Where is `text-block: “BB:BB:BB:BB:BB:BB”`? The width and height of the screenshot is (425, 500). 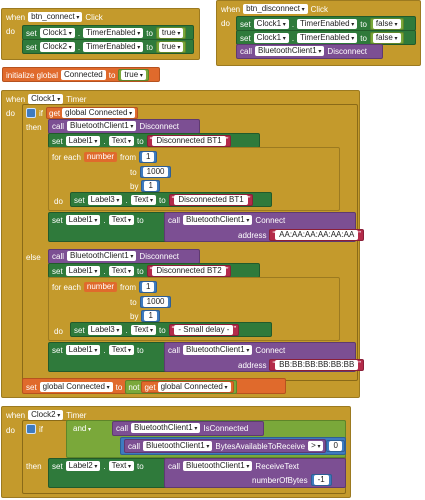 text-block: “BB:BB:BB:BB:BB:BB” is located at coordinates (316, 365).